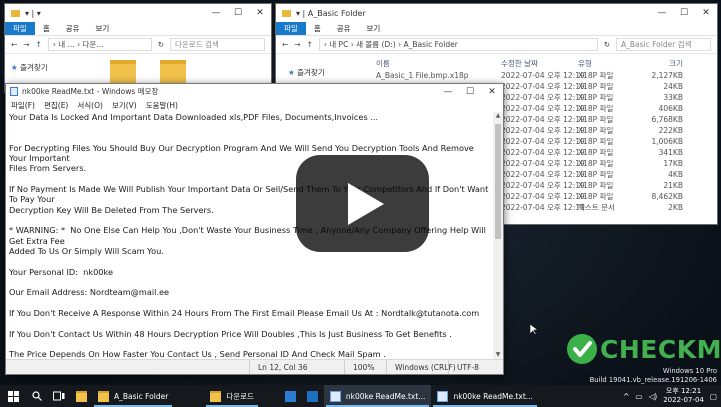  What do you see at coordinates (496, 13) in the screenshot?
I see `title-bar: ▾ | A_Basic Folder — ☐ ✕` at bounding box center [496, 13].